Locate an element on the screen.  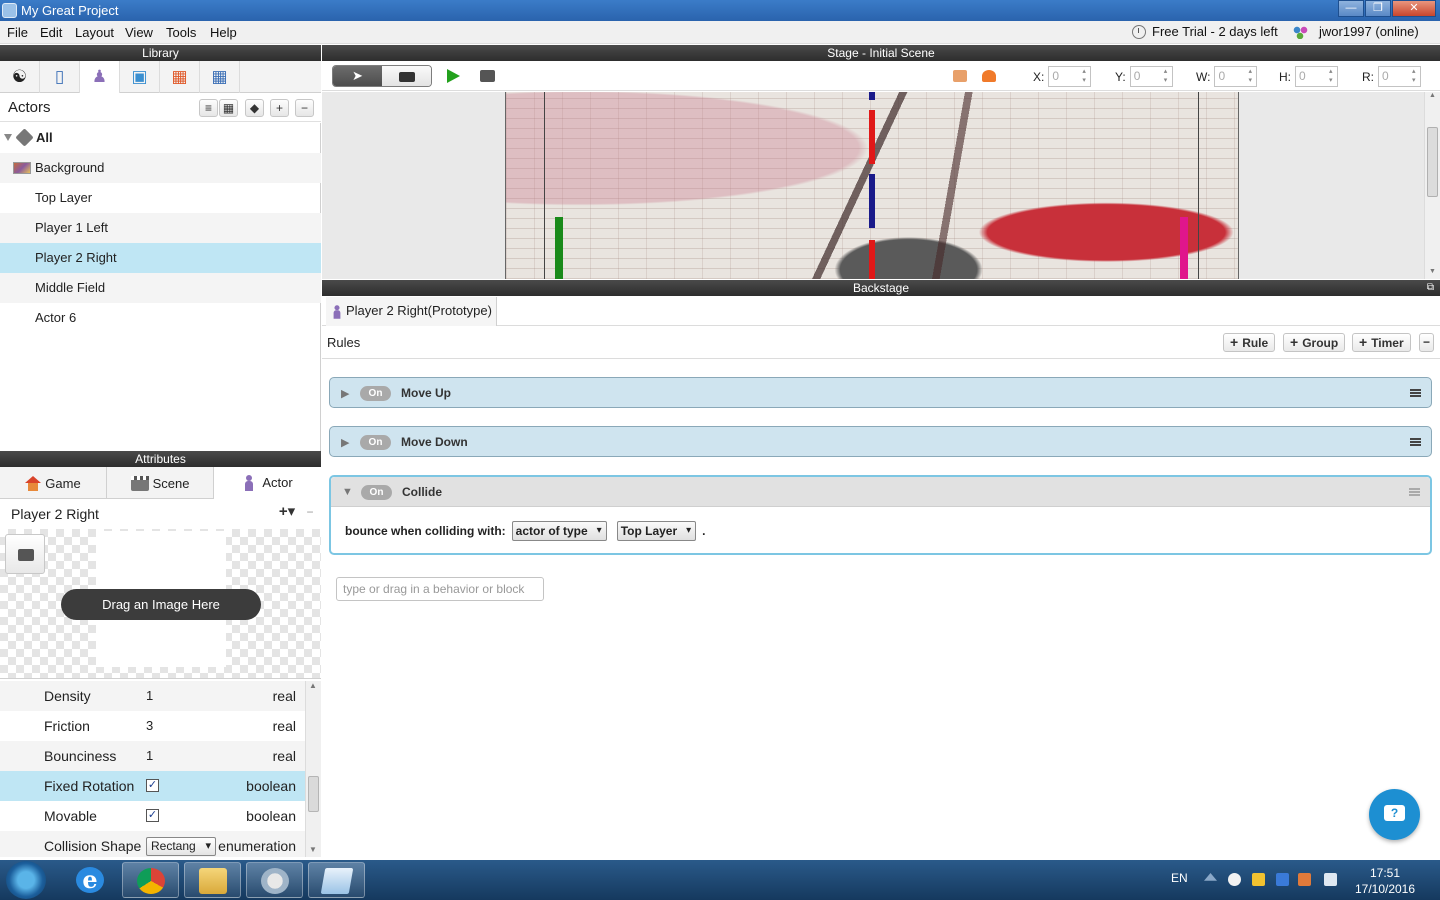
list-view-button: ≡ is located at coordinates (208, 108).